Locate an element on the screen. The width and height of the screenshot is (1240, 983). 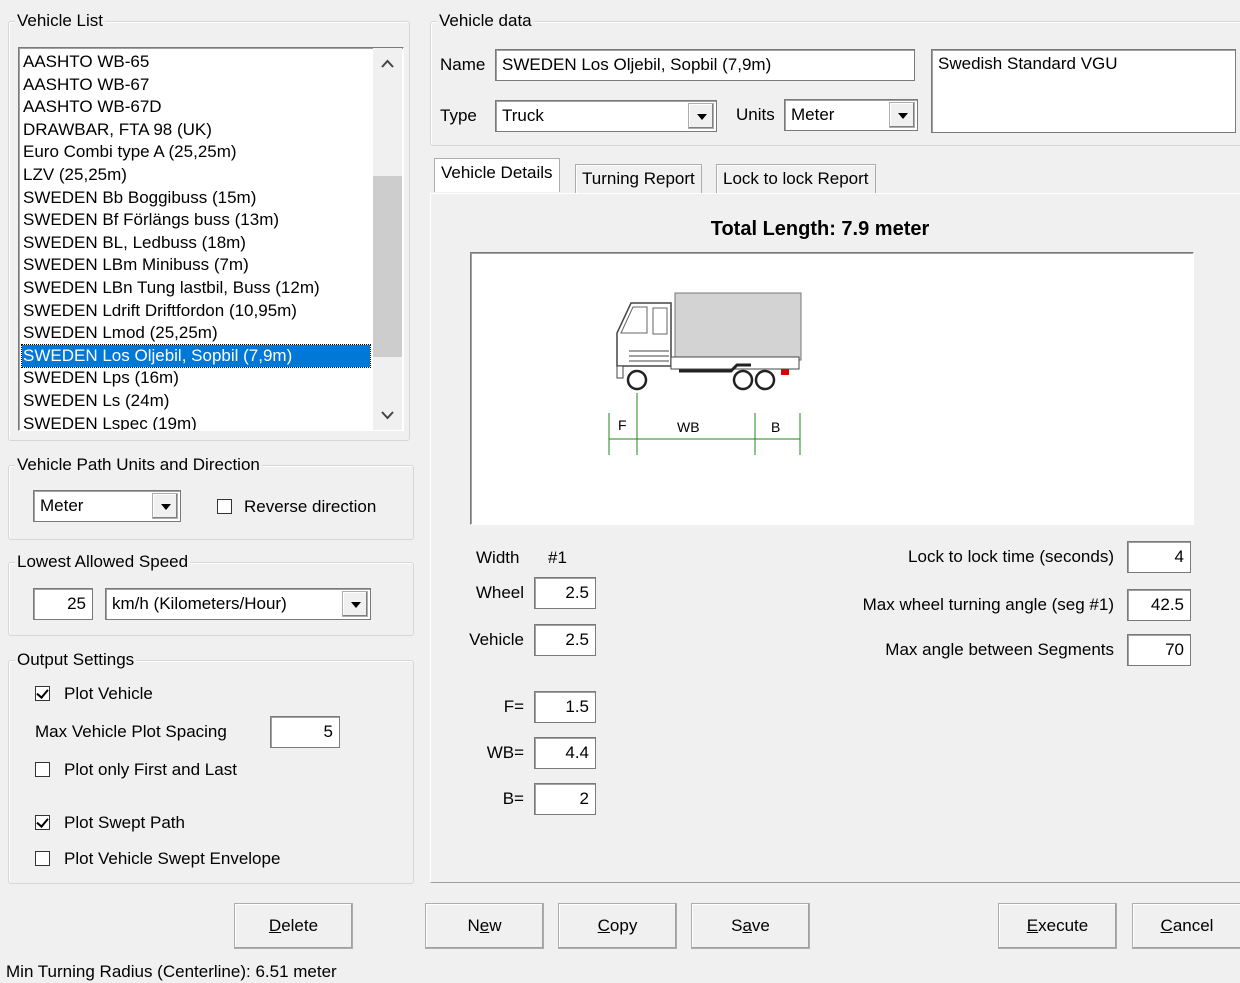
plot-first-last-checkbox is located at coordinates (42, 769).